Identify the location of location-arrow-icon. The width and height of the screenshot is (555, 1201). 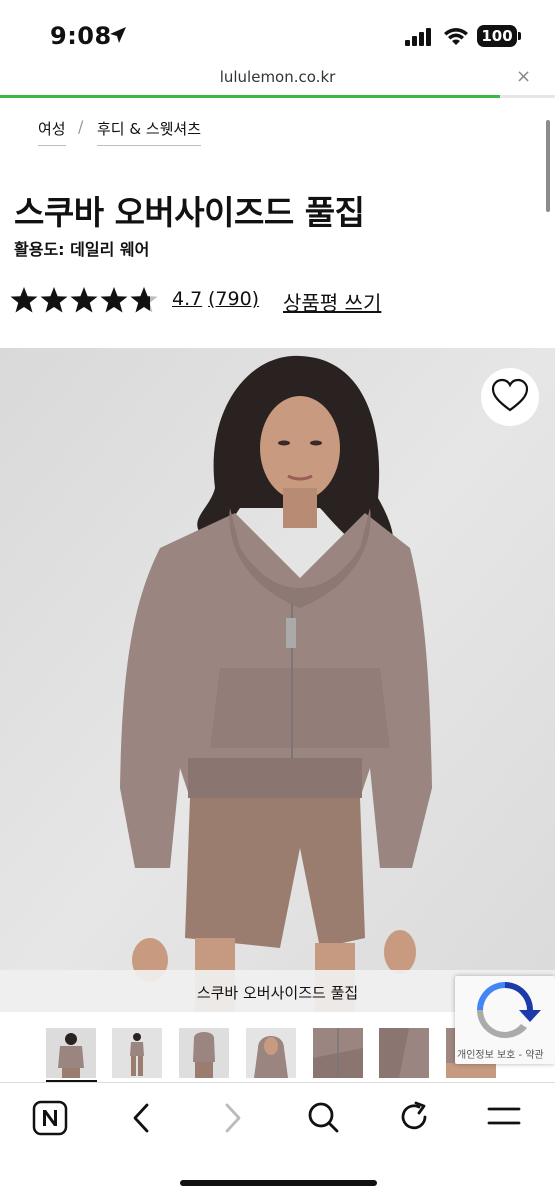
(118, 35).